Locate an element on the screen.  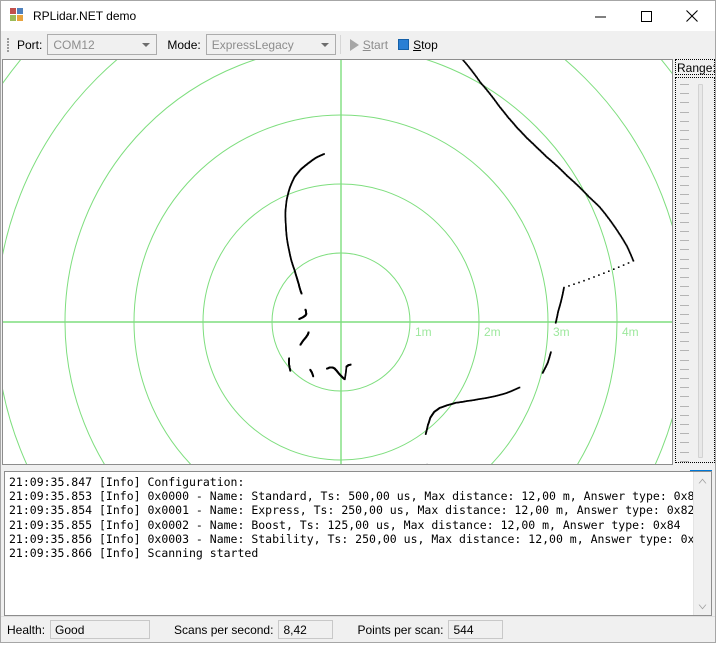
scroll-up-button is located at coordinates (702, 480).